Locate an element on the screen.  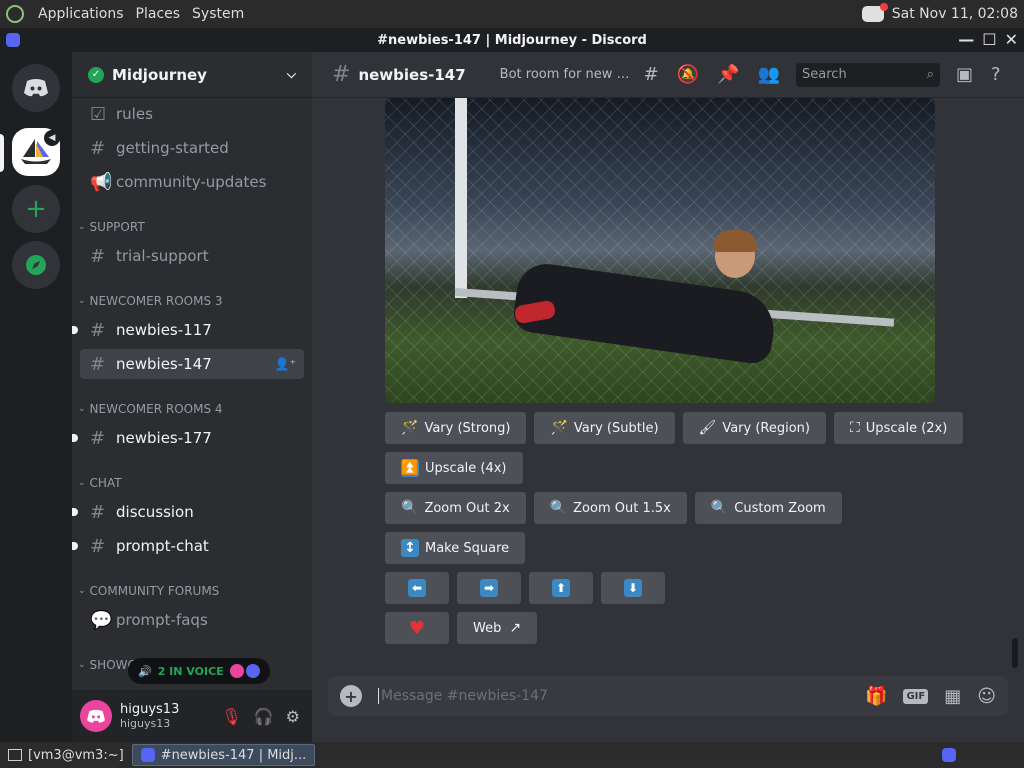
channel-label: discussion is located at coordinates (155, 512).